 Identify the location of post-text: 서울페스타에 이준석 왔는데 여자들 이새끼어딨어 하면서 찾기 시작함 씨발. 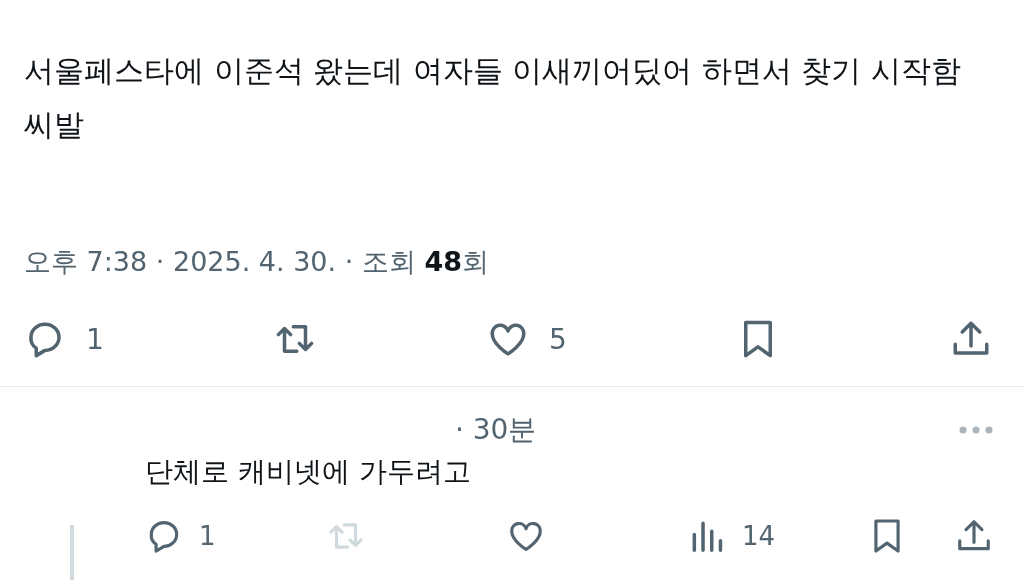
(492, 98).